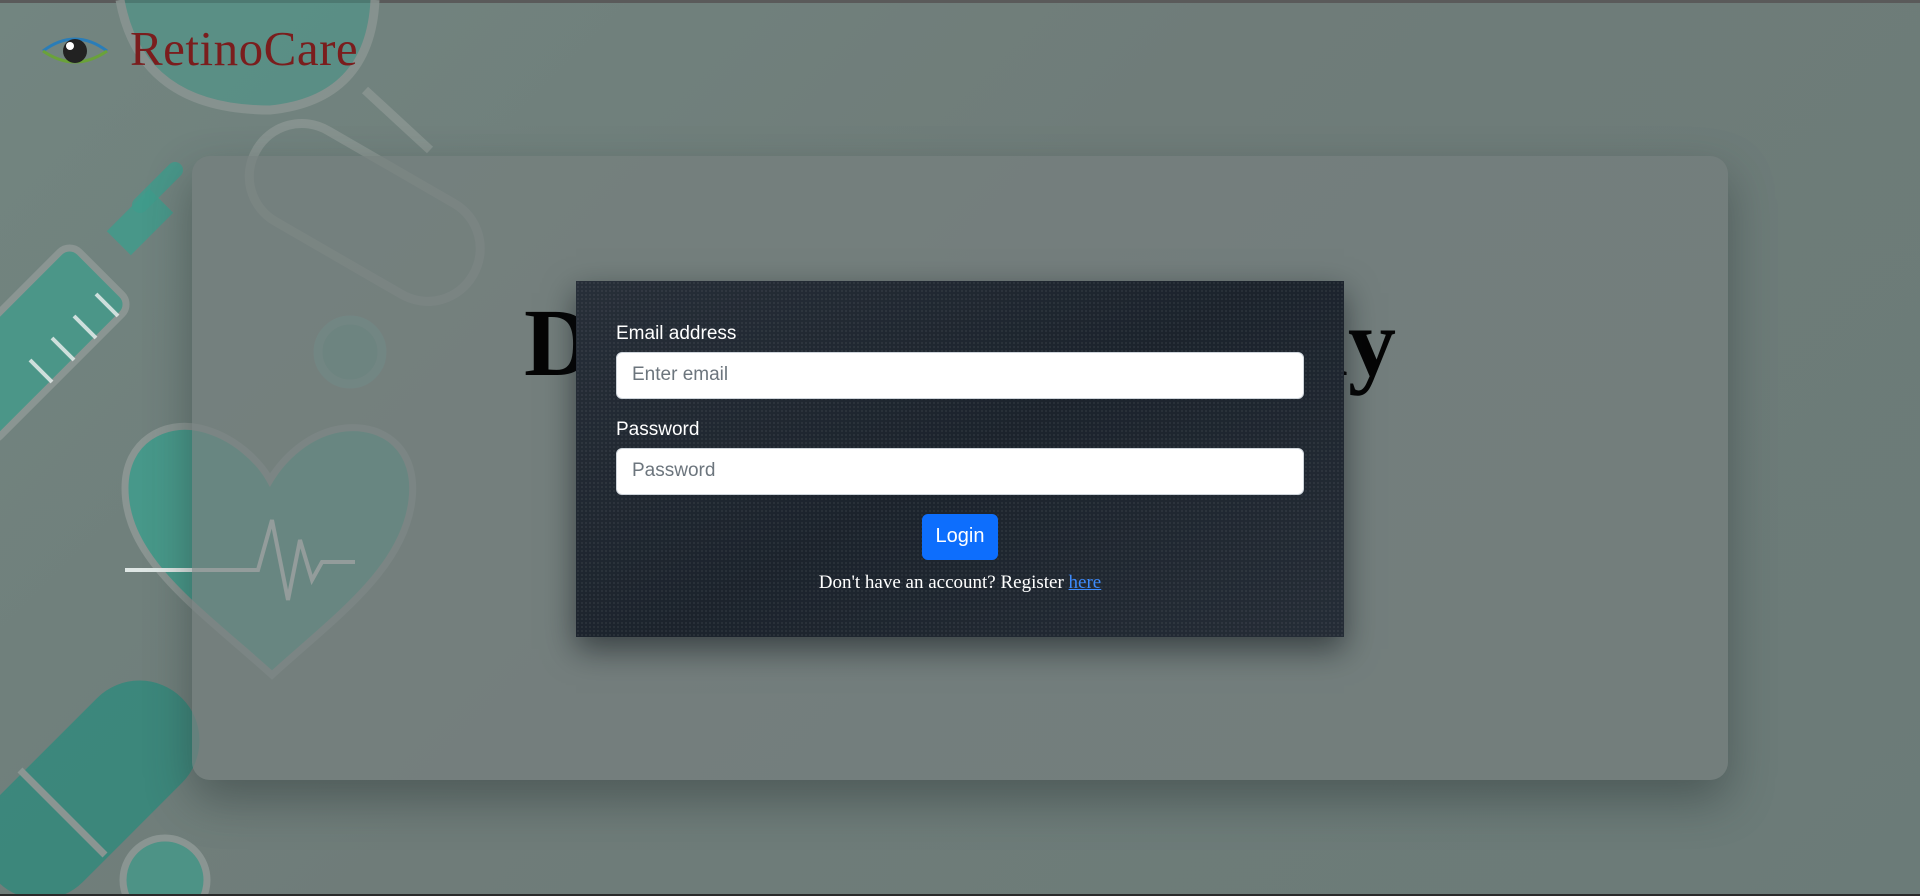 Image resolution: width=1920 pixels, height=896 pixels. I want to click on login-button: Login, so click(960, 536).